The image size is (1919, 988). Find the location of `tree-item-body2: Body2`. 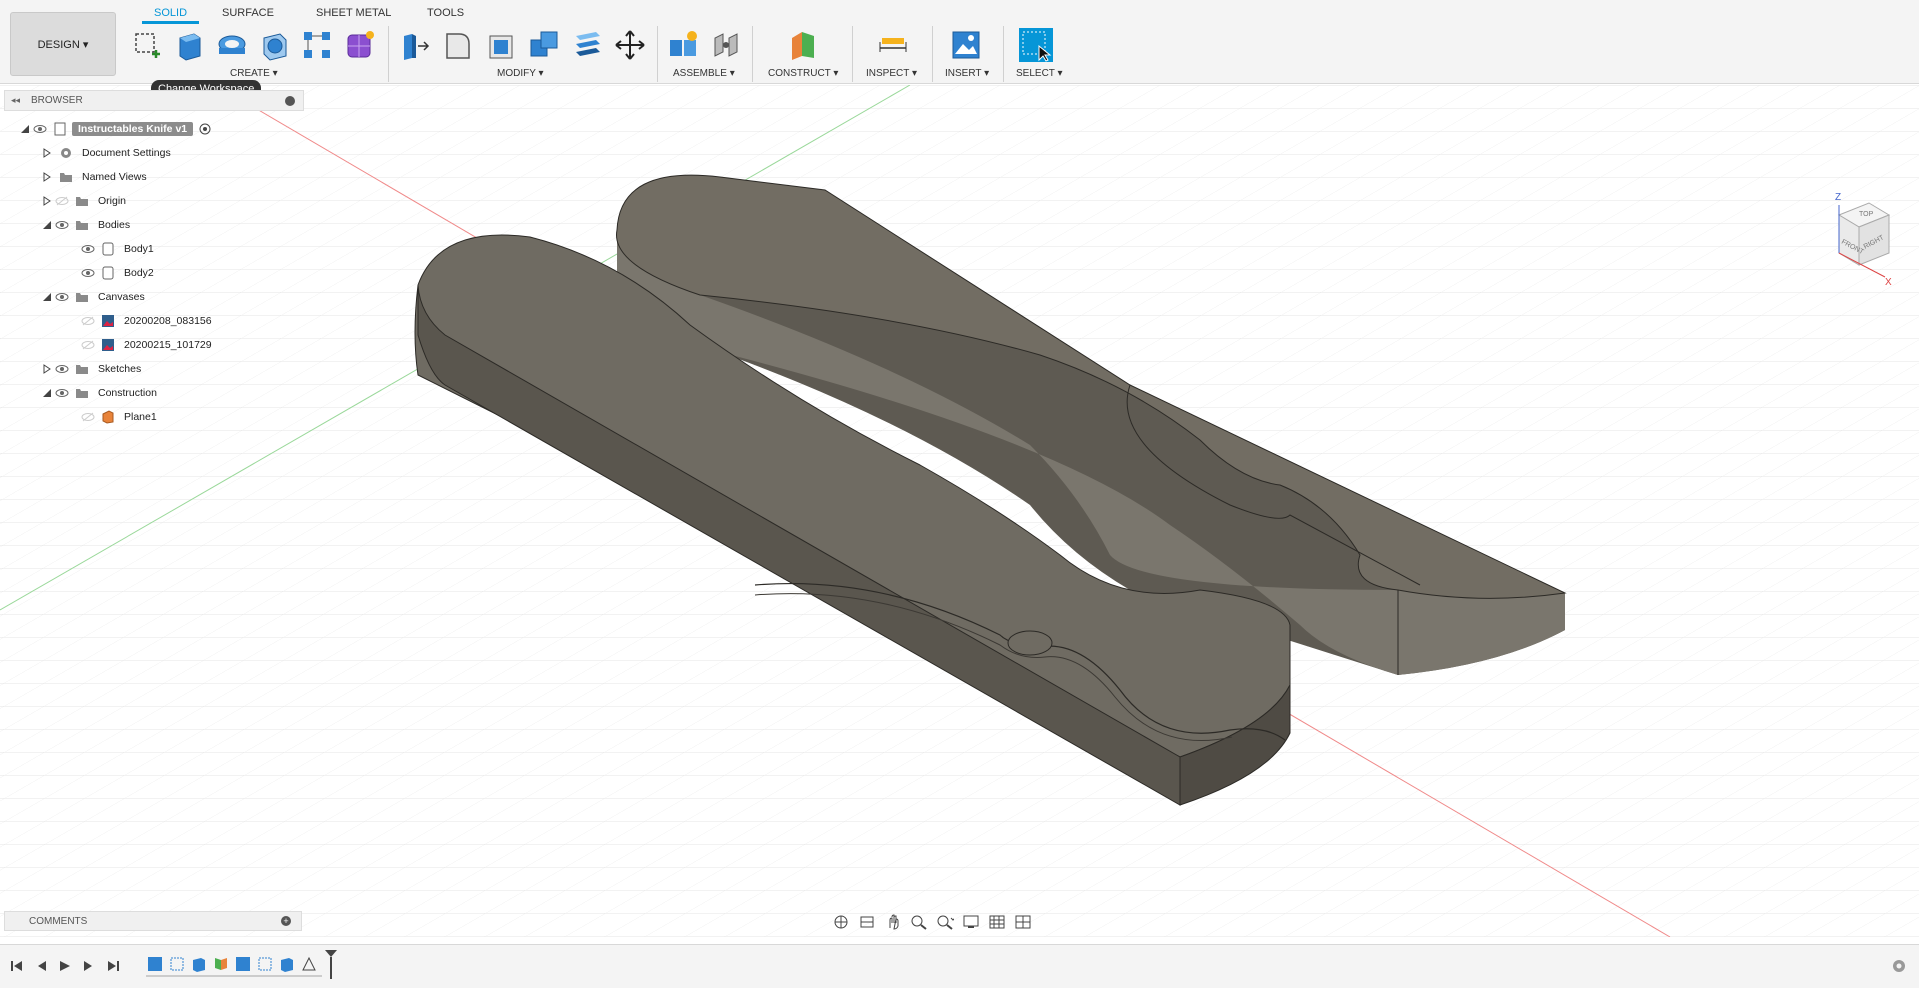

tree-item-body2: Body2 is located at coordinates (119, 273).